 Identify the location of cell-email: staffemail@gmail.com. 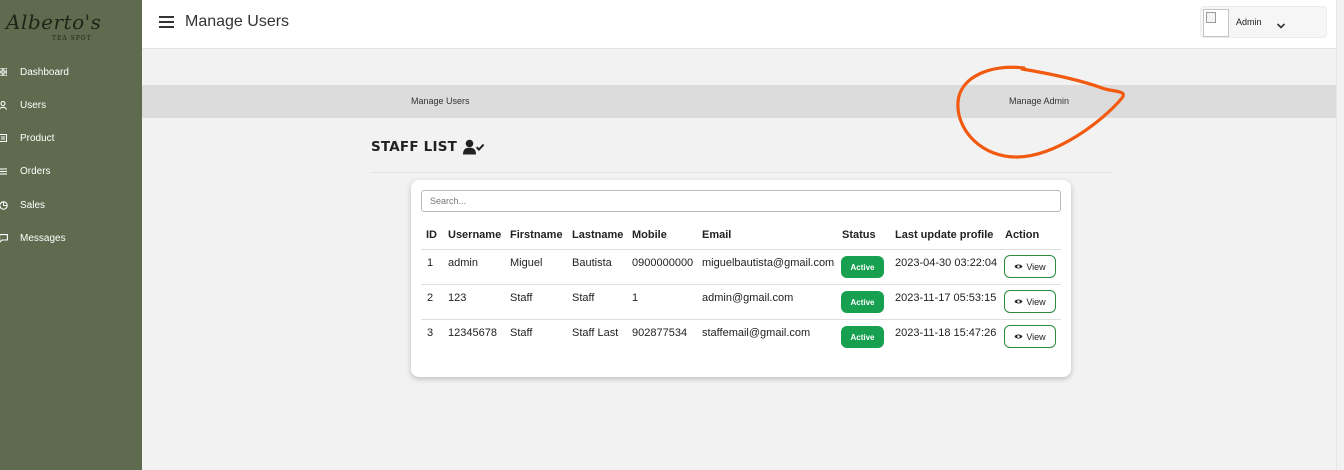
(756, 333).